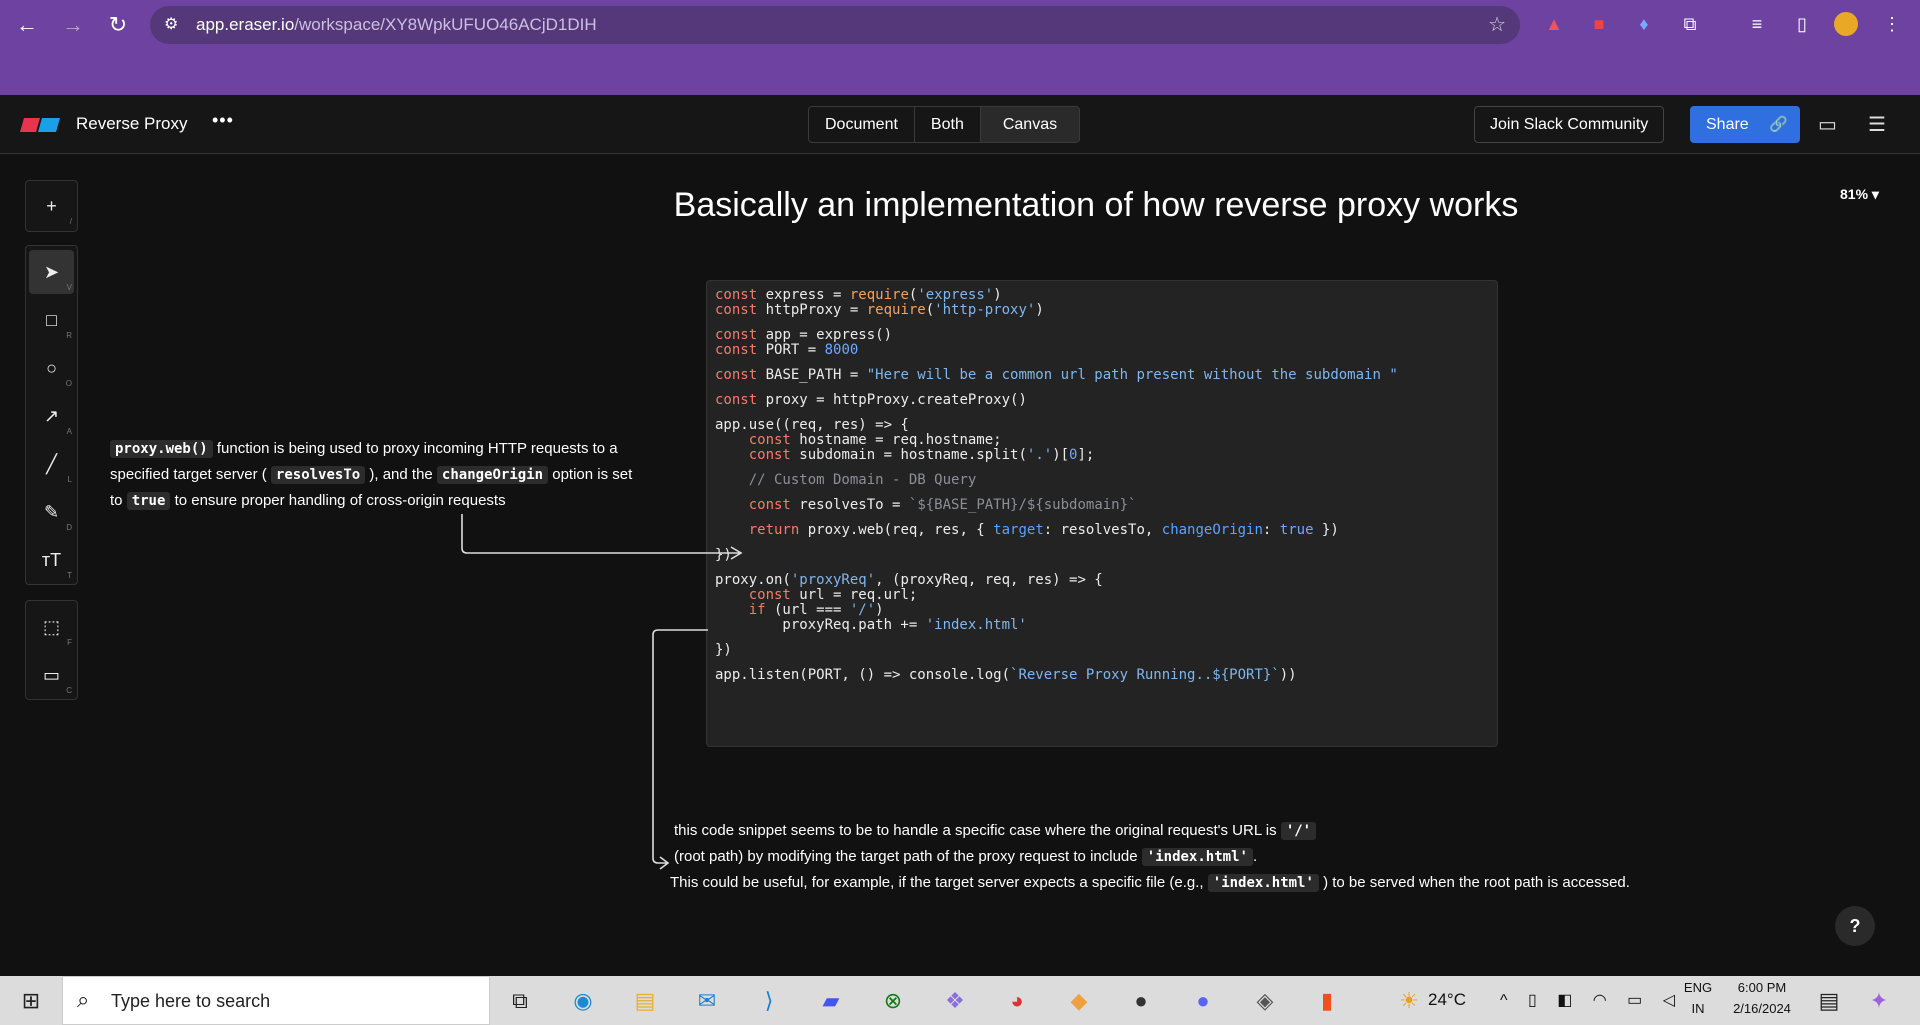 Image resolution: width=1920 pixels, height=1025 pixels. What do you see at coordinates (118, 25) in the screenshot?
I see `reload-icon: ↻` at bounding box center [118, 25].